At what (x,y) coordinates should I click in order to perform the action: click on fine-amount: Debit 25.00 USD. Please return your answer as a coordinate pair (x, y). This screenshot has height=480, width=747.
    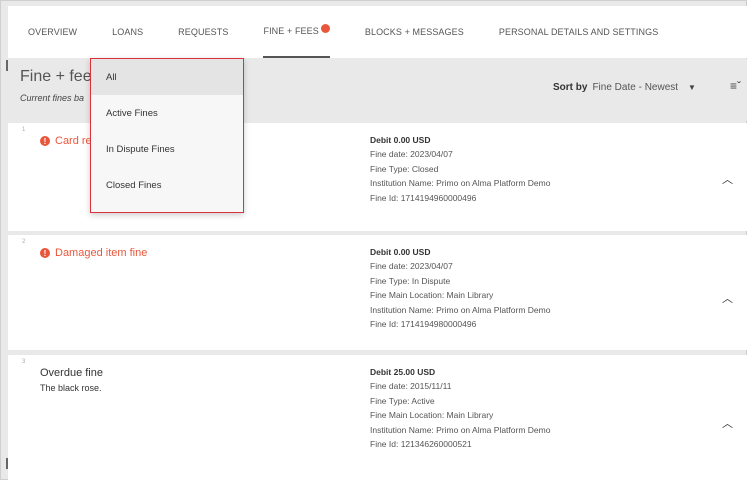
    Looking at the image, I should click on (403, 372).